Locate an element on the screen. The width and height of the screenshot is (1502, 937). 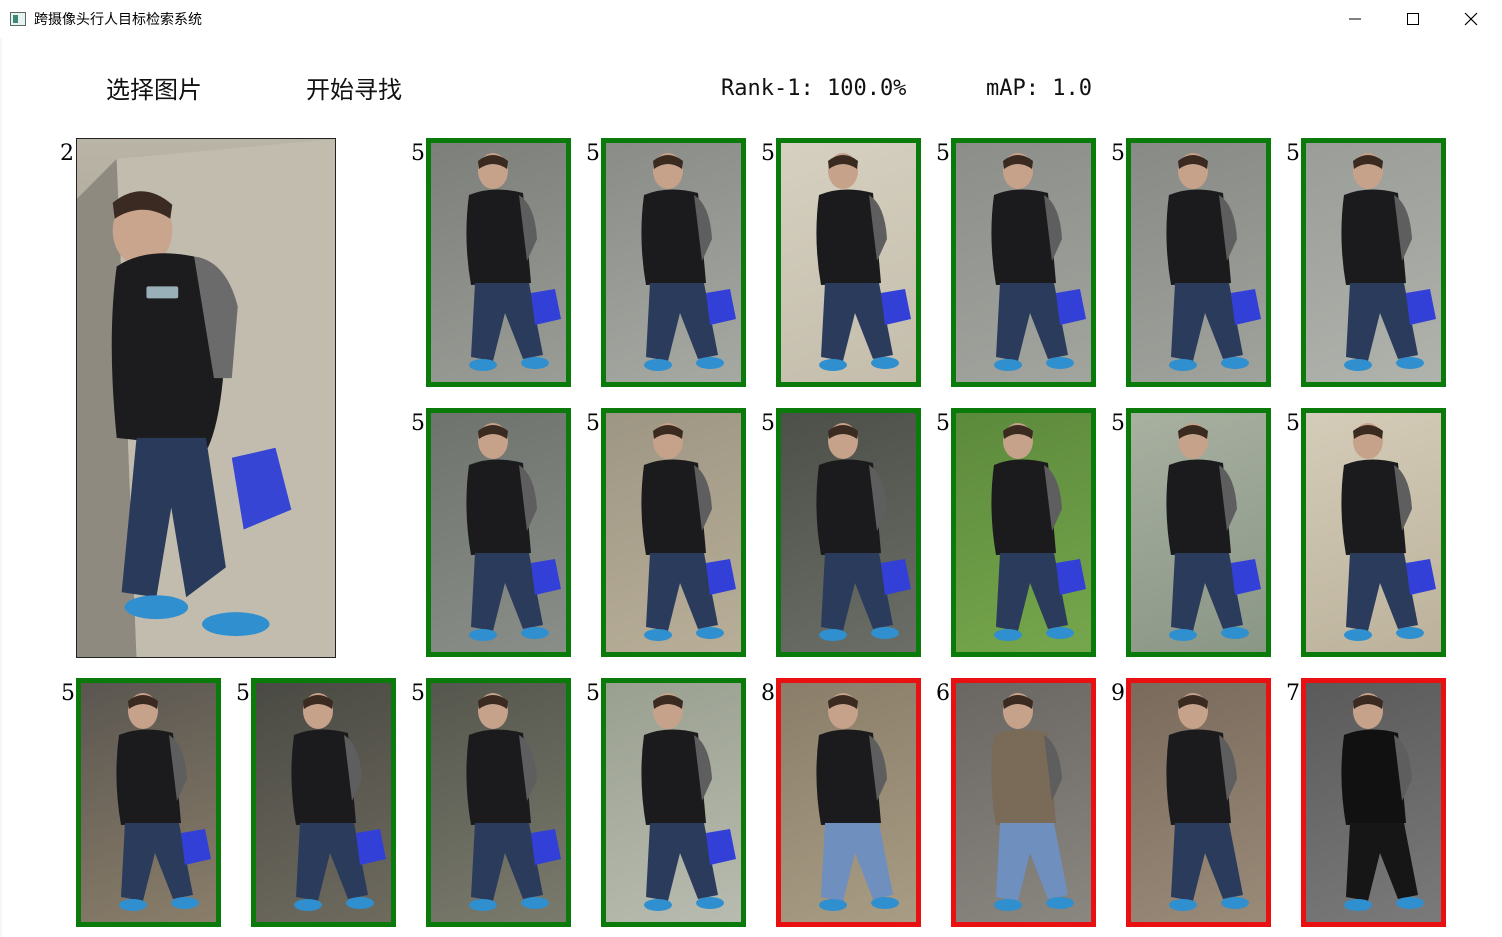
start-search-button: 开始寻找 is located at coordinates (354, 90).